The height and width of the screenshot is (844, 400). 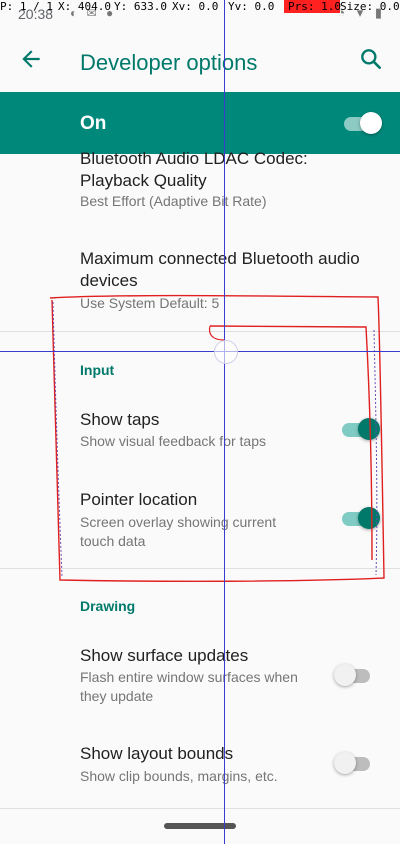 I want to click on show-taps-subtitle: Show visual feedback for taps, so click(x=173, y=441).